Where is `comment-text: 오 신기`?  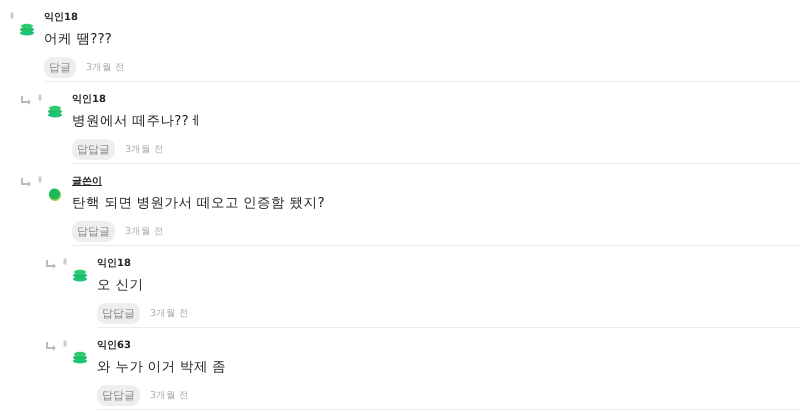
comment-text: 오 신기 is located at coordinates (120, 285).